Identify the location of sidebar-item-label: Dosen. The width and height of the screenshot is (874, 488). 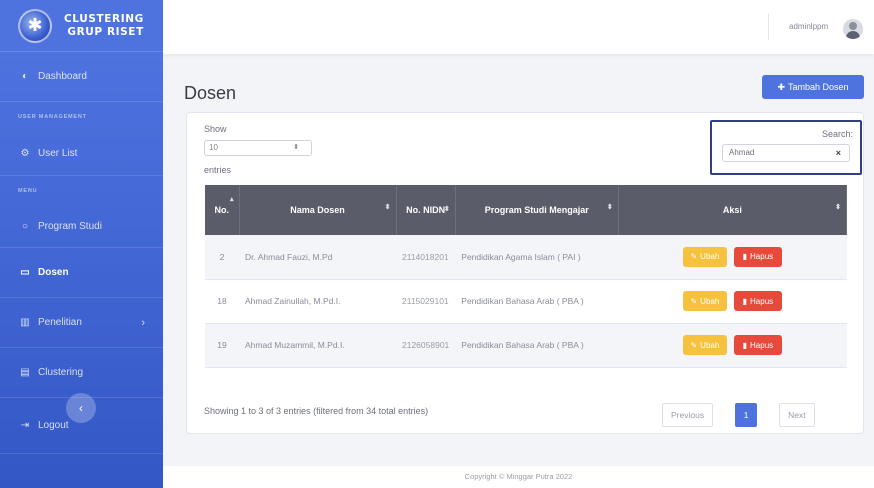
(53, 272).